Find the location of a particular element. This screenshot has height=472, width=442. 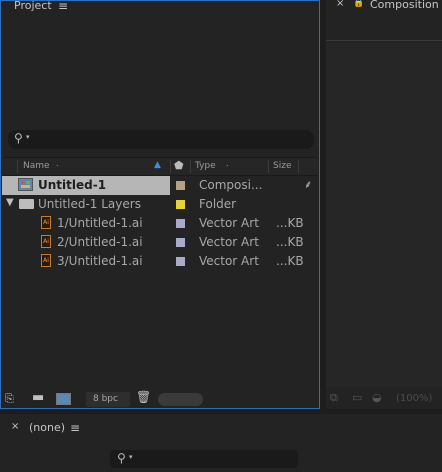

zoom-level: (100%) is located at coordinates (414, 398).